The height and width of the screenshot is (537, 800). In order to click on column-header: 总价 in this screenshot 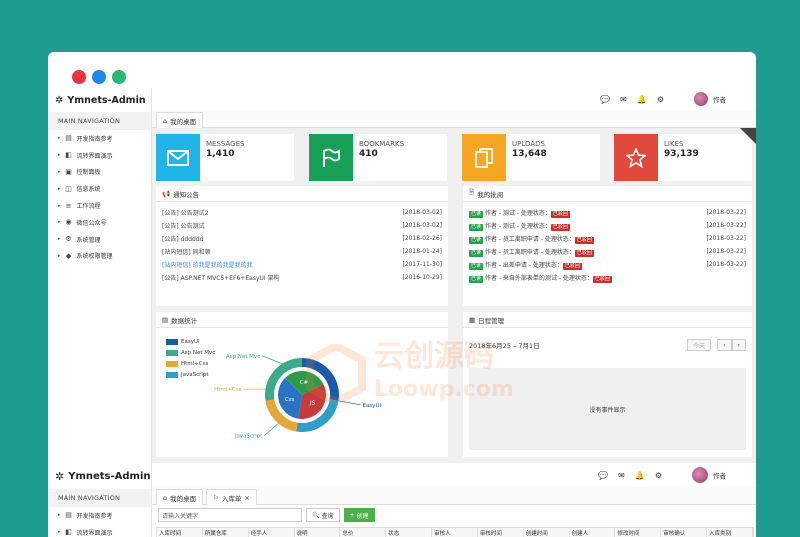, I will do `click(363, 532)`.